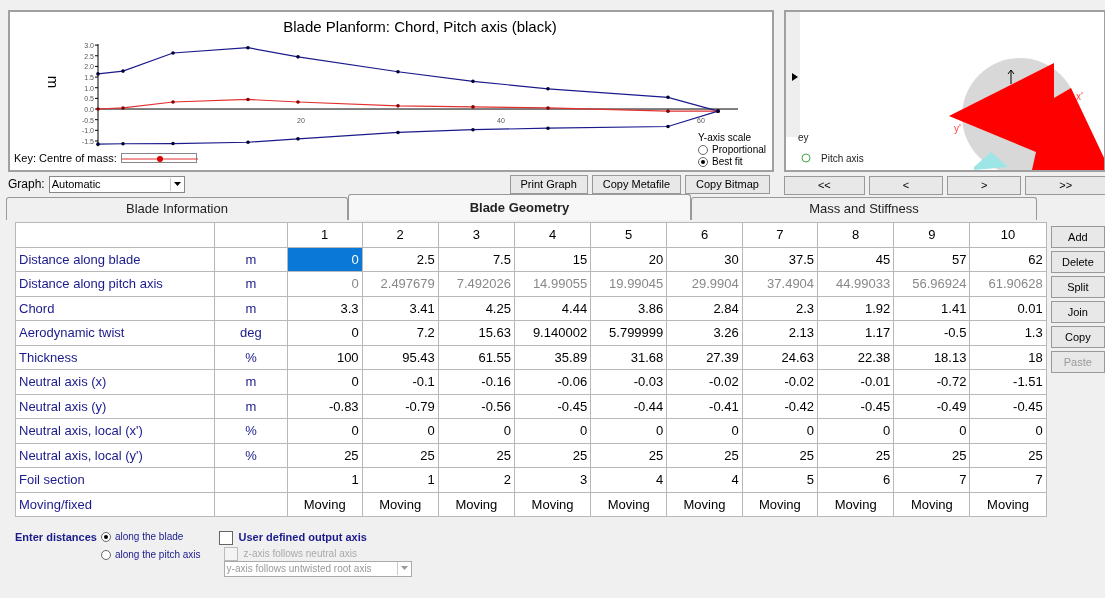 This screenshot has height=598, width=1105. What do you see at coordinates (628, 381) in the screenshot?
I see `table-cell: -0.03` at bounding box center [628, 381].